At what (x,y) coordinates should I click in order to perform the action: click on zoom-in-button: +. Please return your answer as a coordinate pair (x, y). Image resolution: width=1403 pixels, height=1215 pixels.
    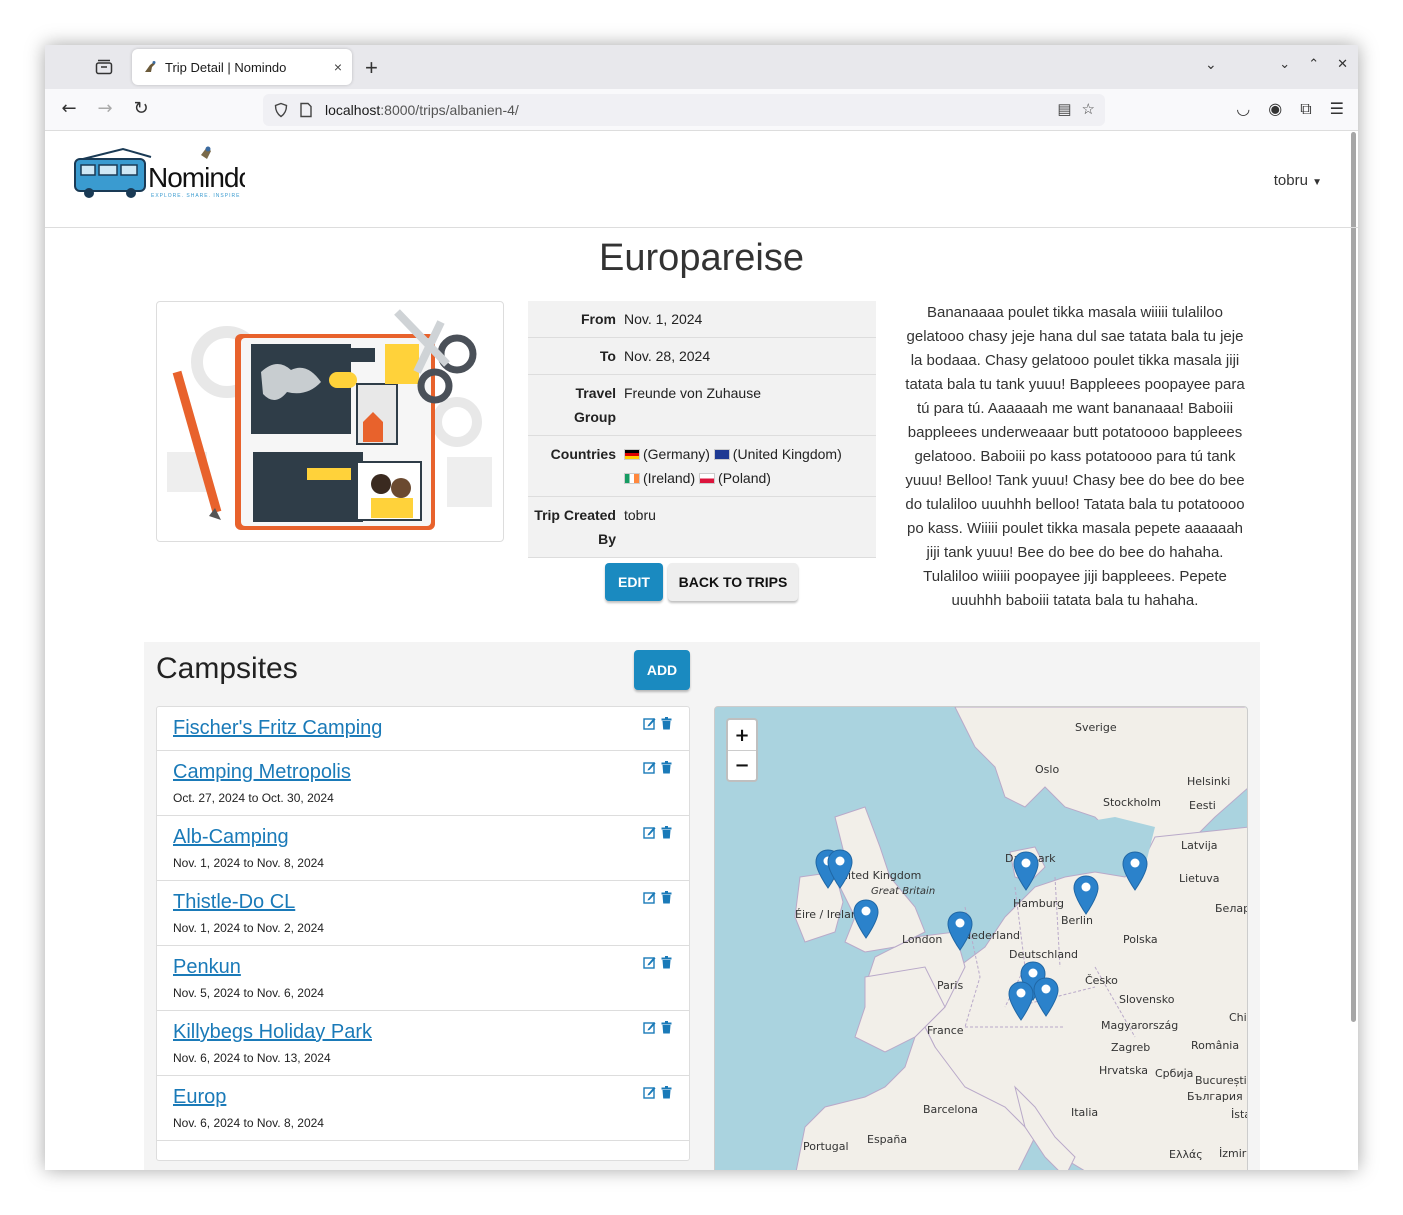
    Looking at the image, I should click on (742, 735).